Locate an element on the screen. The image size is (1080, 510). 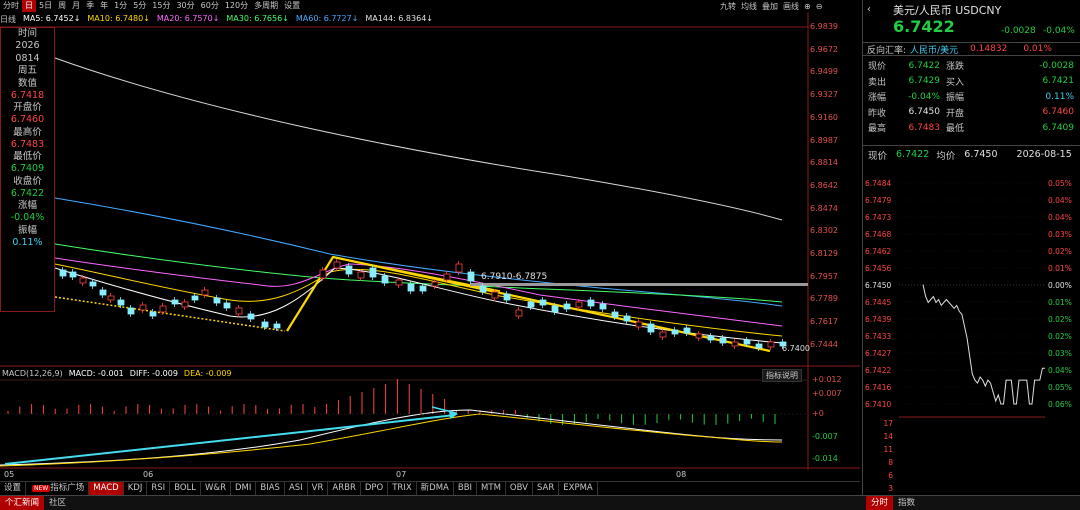
intraday-avg: 6.7450 is located at coordinates (981, 154).